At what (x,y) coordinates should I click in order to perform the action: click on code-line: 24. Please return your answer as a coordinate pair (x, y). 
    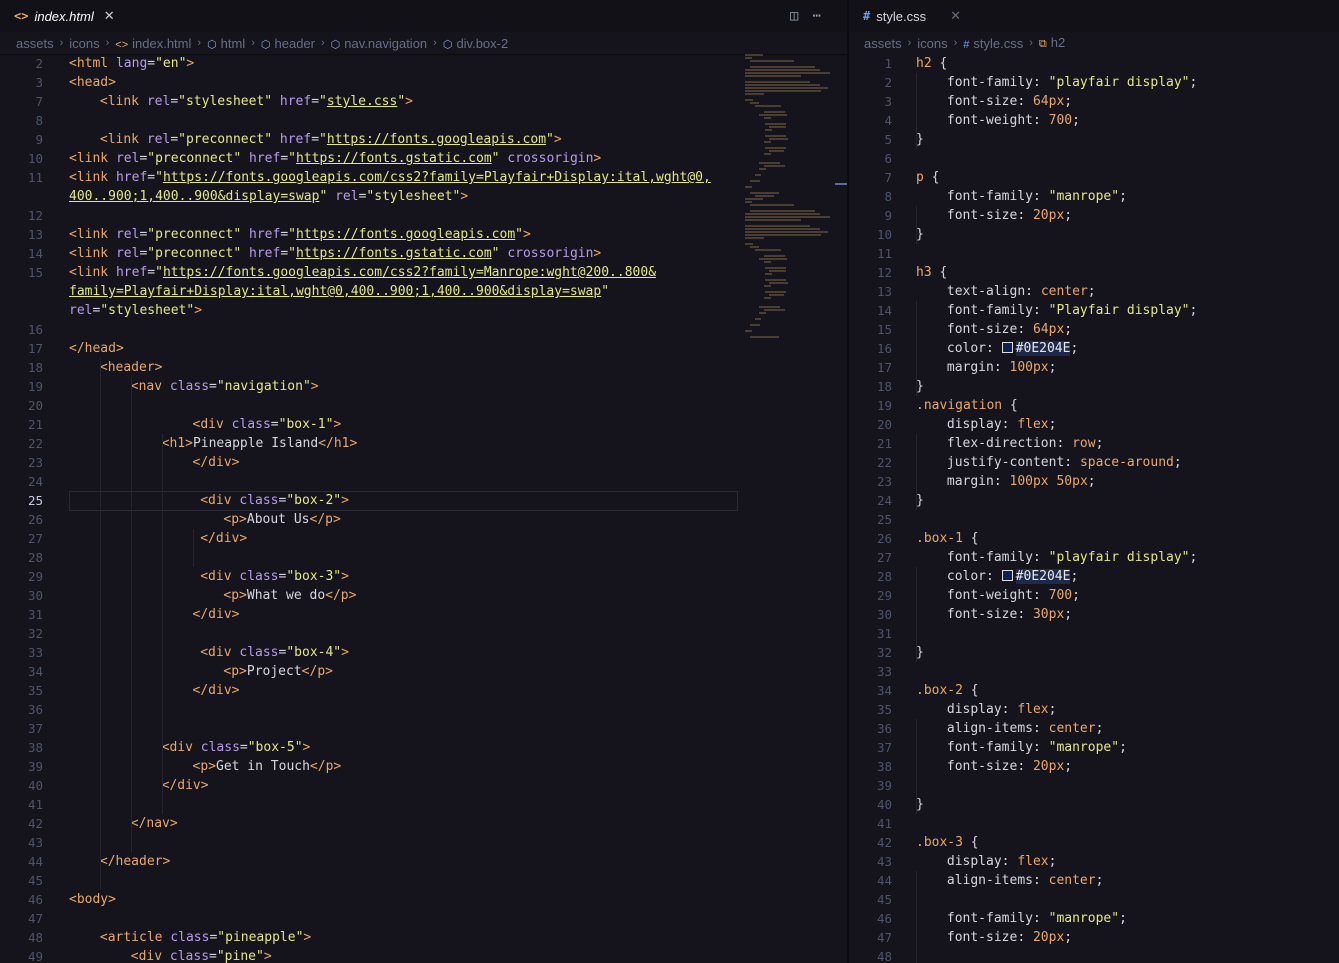
    Looking at the image, I should click on (424, 481).